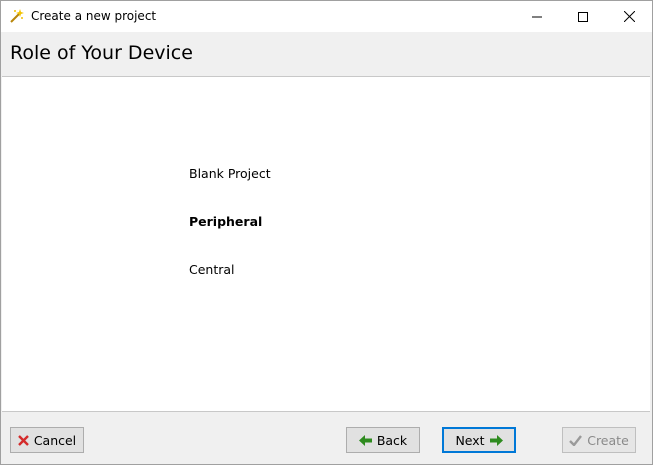  I want to click on page-header: Role of Your Device, so click(326, 54).